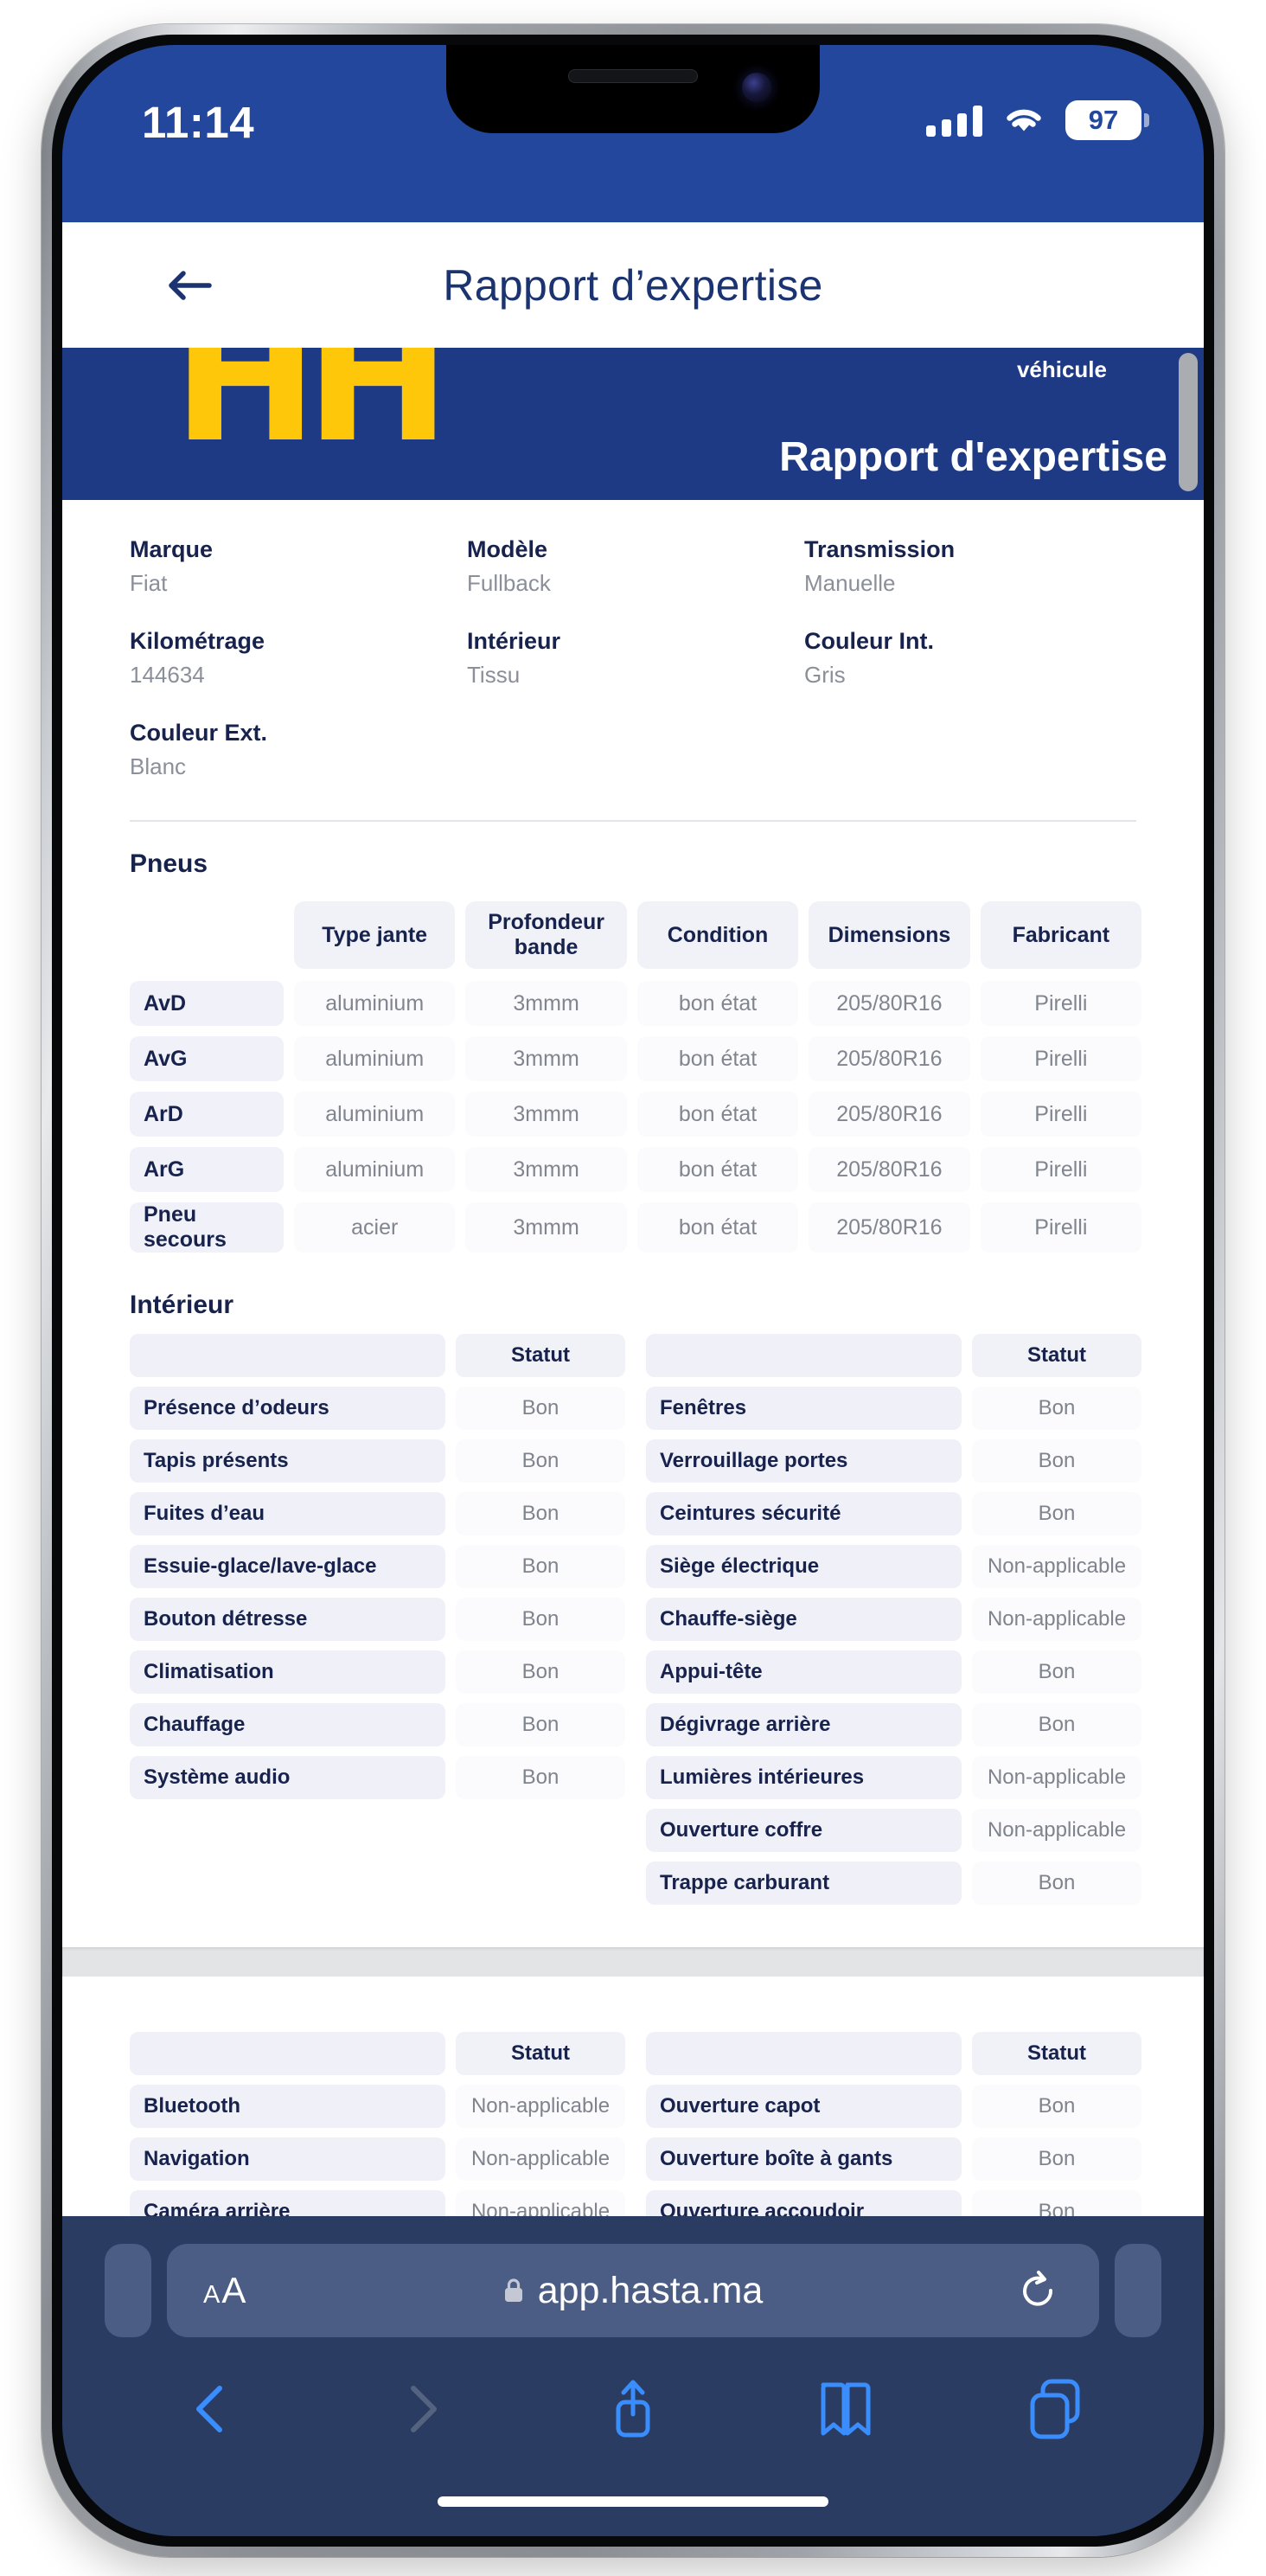 Image resolution: width=1266 pixels, height=2576 pixels. I want to click on text-size-button: A A, so click(224, 2290).